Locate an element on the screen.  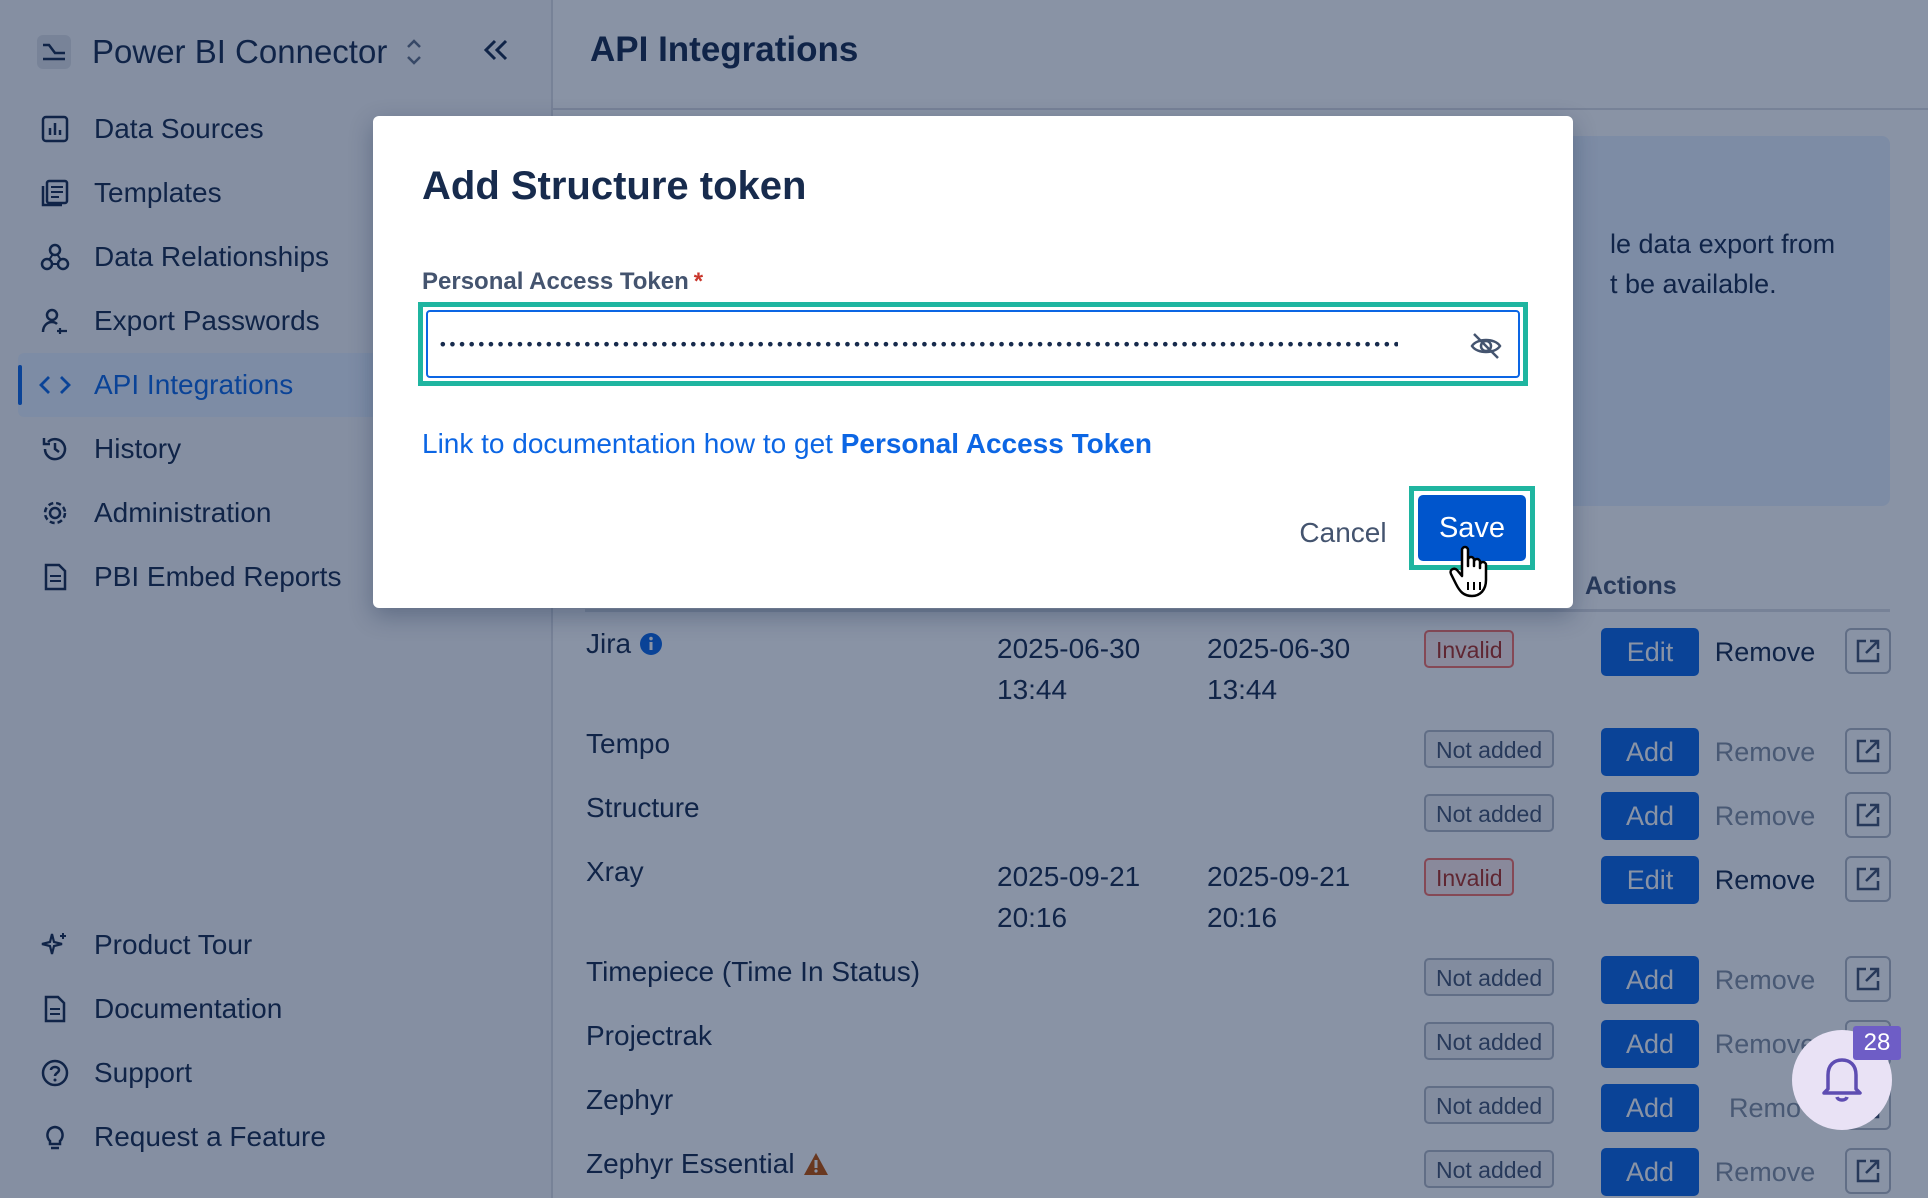
required-marker: * is located at coordinates (698, 281).